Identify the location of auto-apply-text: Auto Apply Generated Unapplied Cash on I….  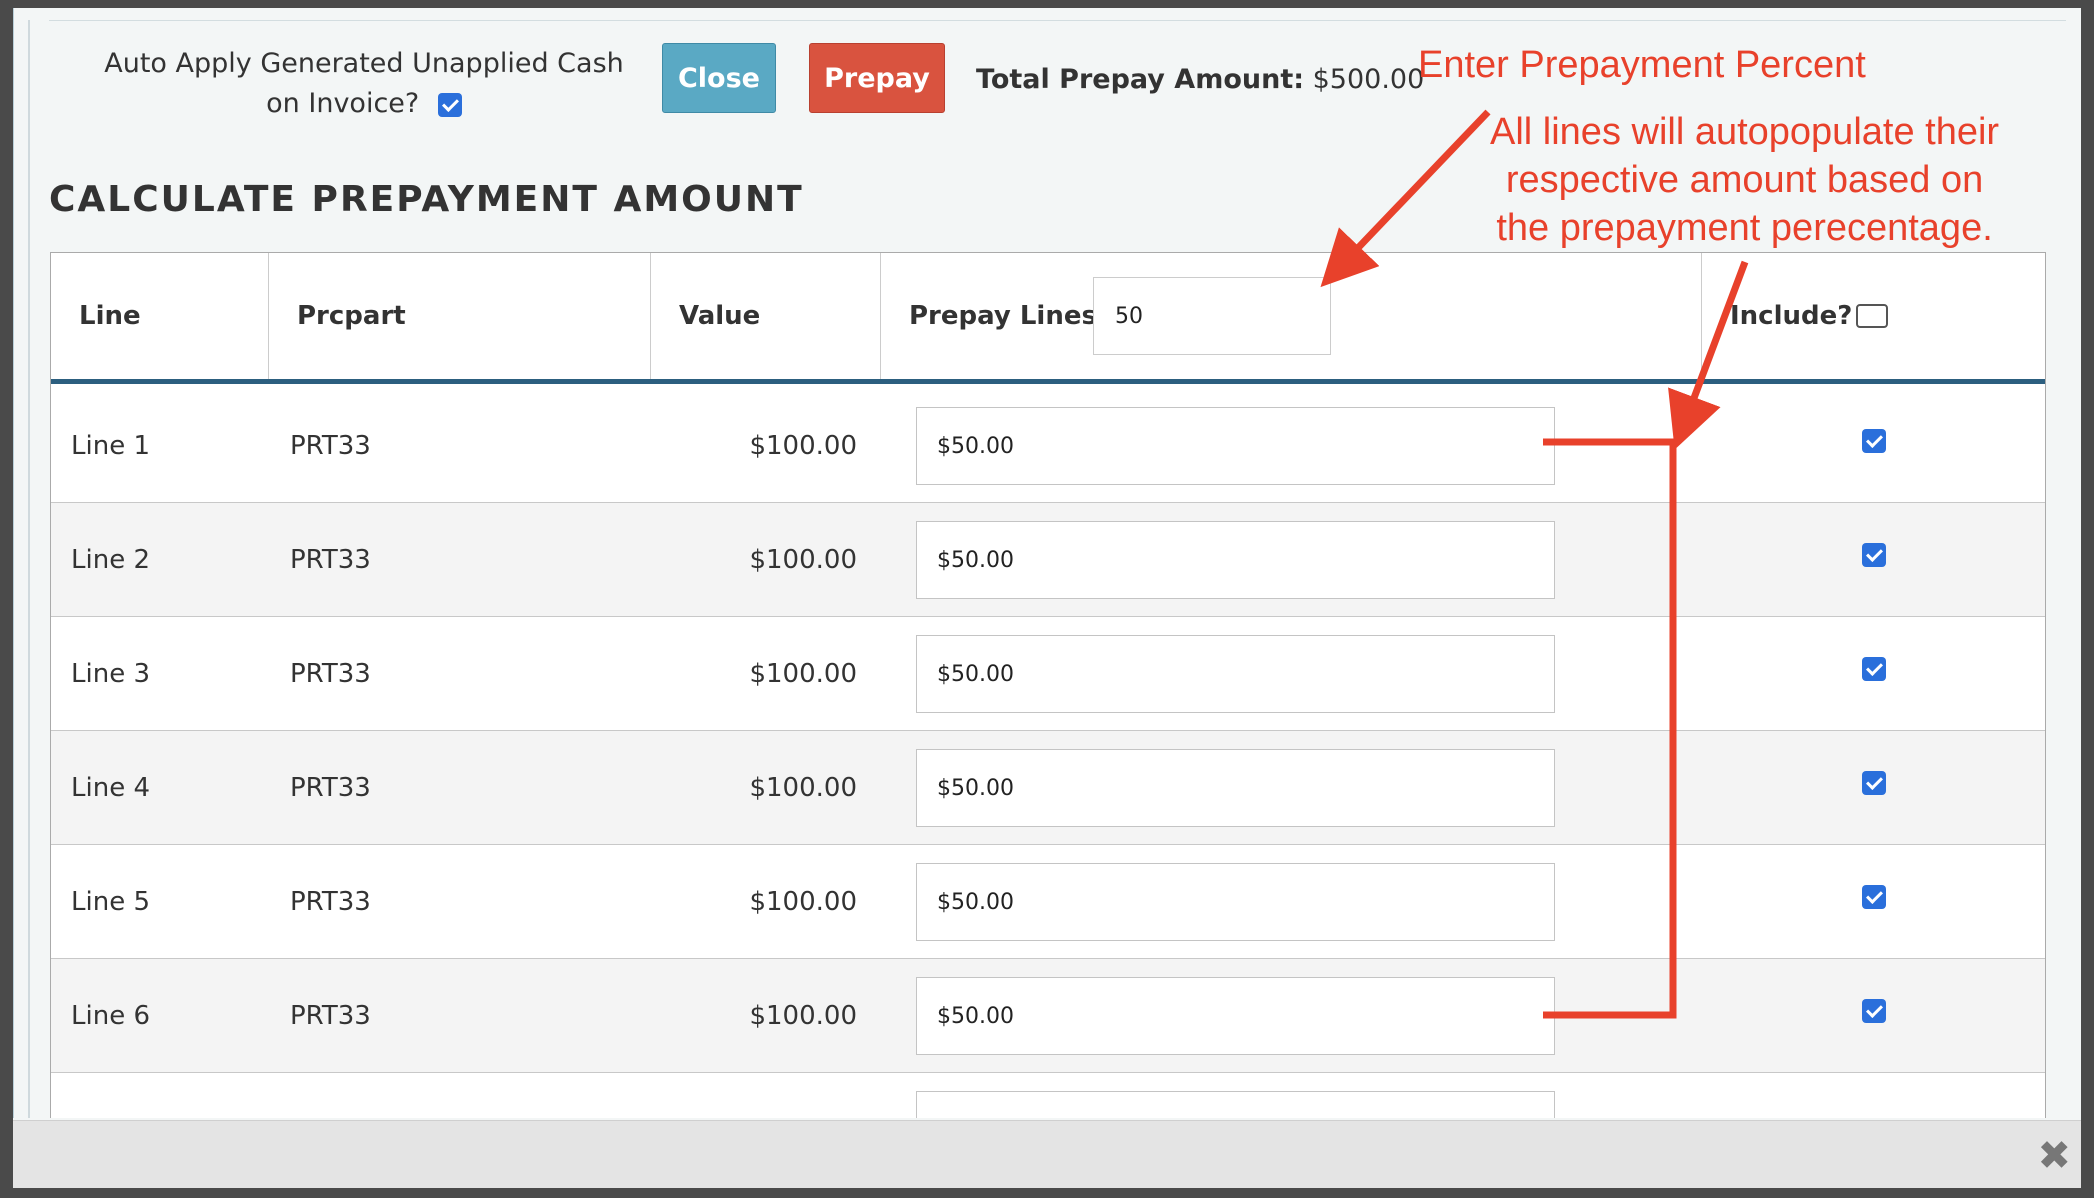
(364, 83).